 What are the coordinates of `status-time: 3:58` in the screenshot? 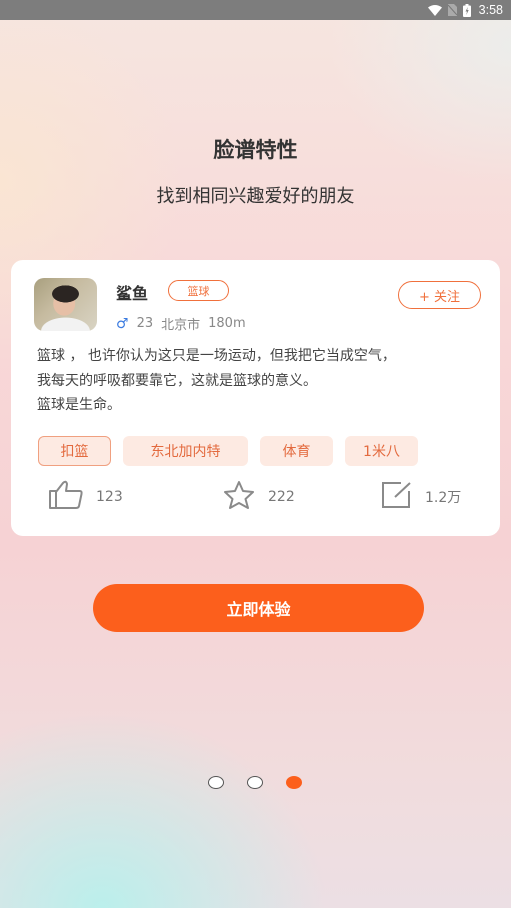 It's located at (490, 10).